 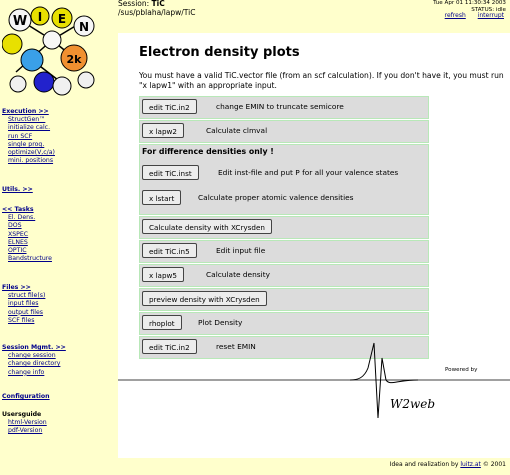 I want to click on nav-utils: Utils. >>, so click(x=17, y=190).